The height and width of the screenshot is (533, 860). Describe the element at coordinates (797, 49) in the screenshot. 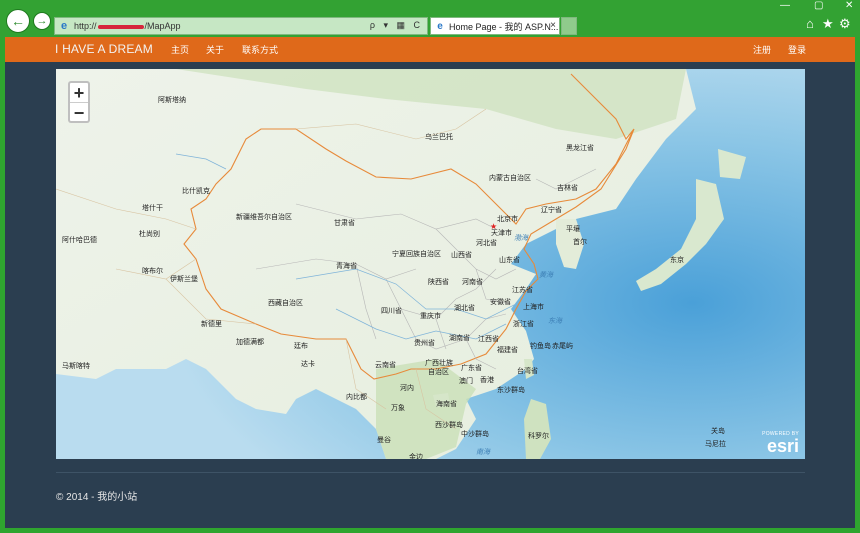

I see `nav-link-login: 登录` at that location.